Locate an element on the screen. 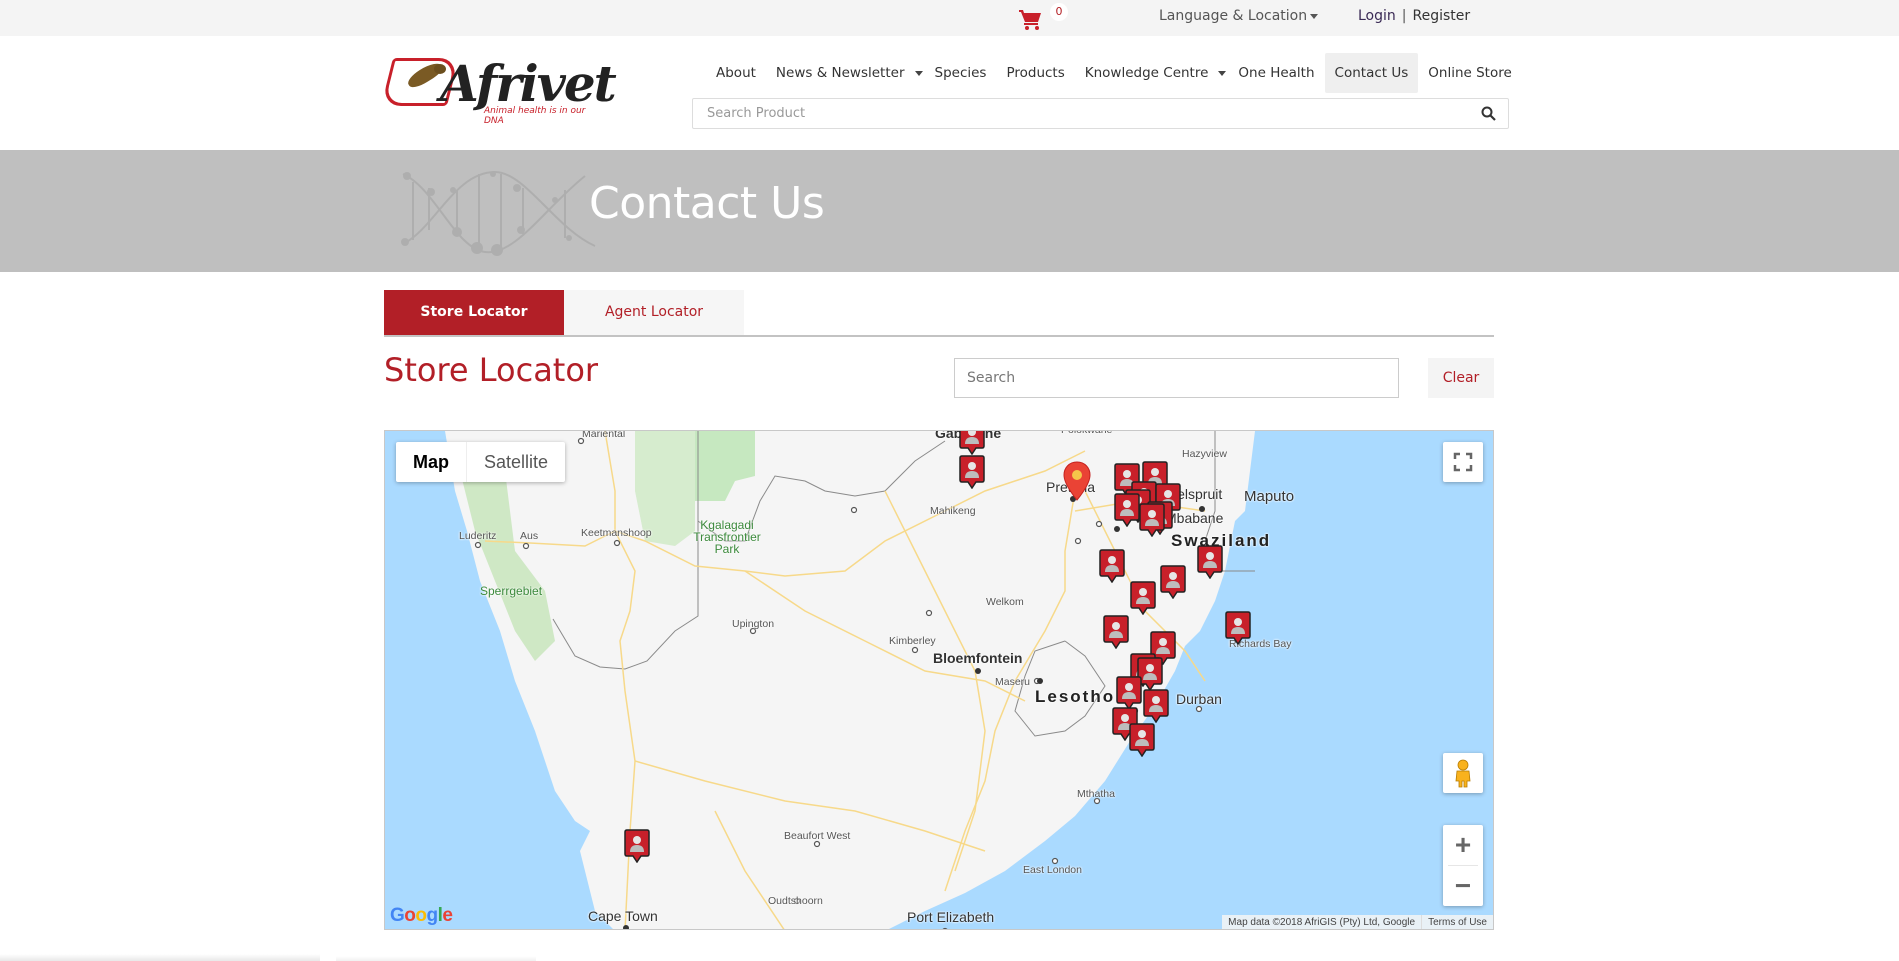 Image resolution: width=1899 pixels, height=961 pixels. clear-button: Clear is located at coordinates (1461, 378).